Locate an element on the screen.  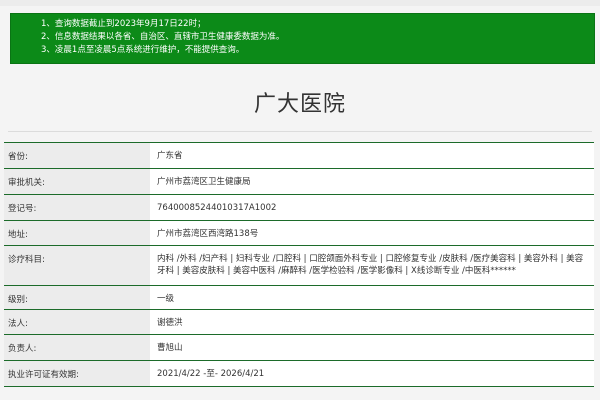
notice-line-2: 2、信息数据结果以各省、自治区、直辖市卫生健康委数据为准。 is located at coordinates (163, 37).